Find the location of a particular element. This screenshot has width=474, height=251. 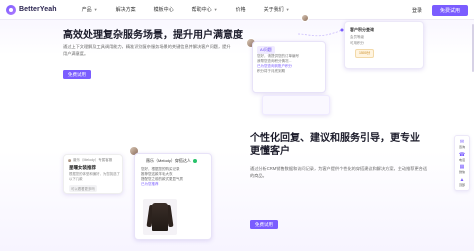

brand-name: BetterYeah is located at coordinates (38, 9).